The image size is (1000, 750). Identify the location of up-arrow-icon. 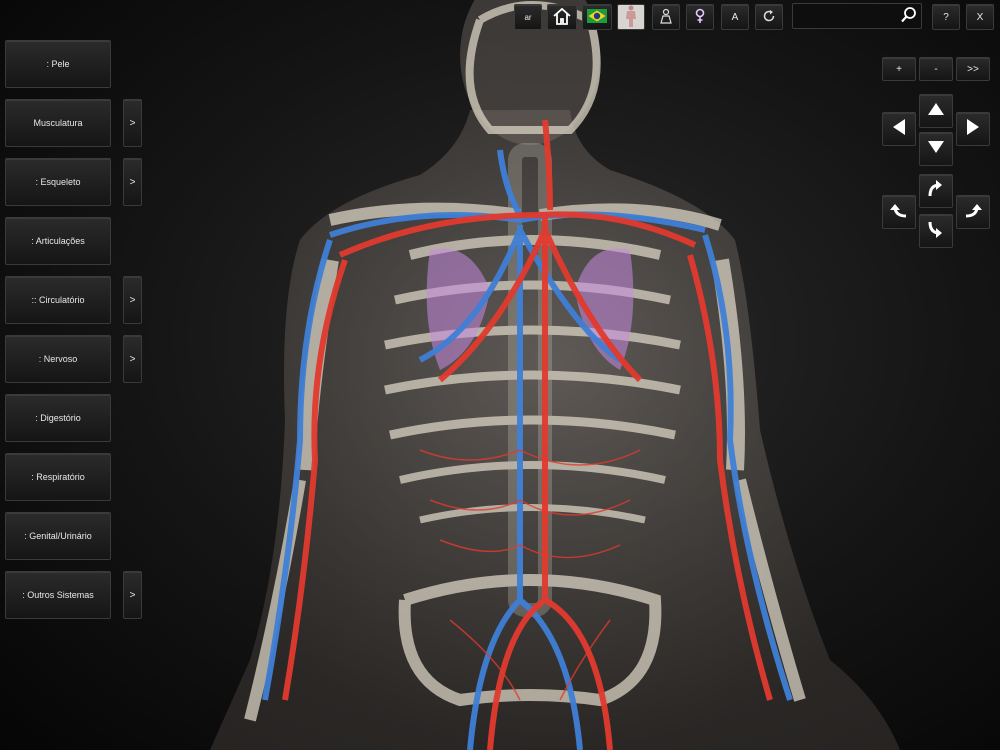
(936, 111).